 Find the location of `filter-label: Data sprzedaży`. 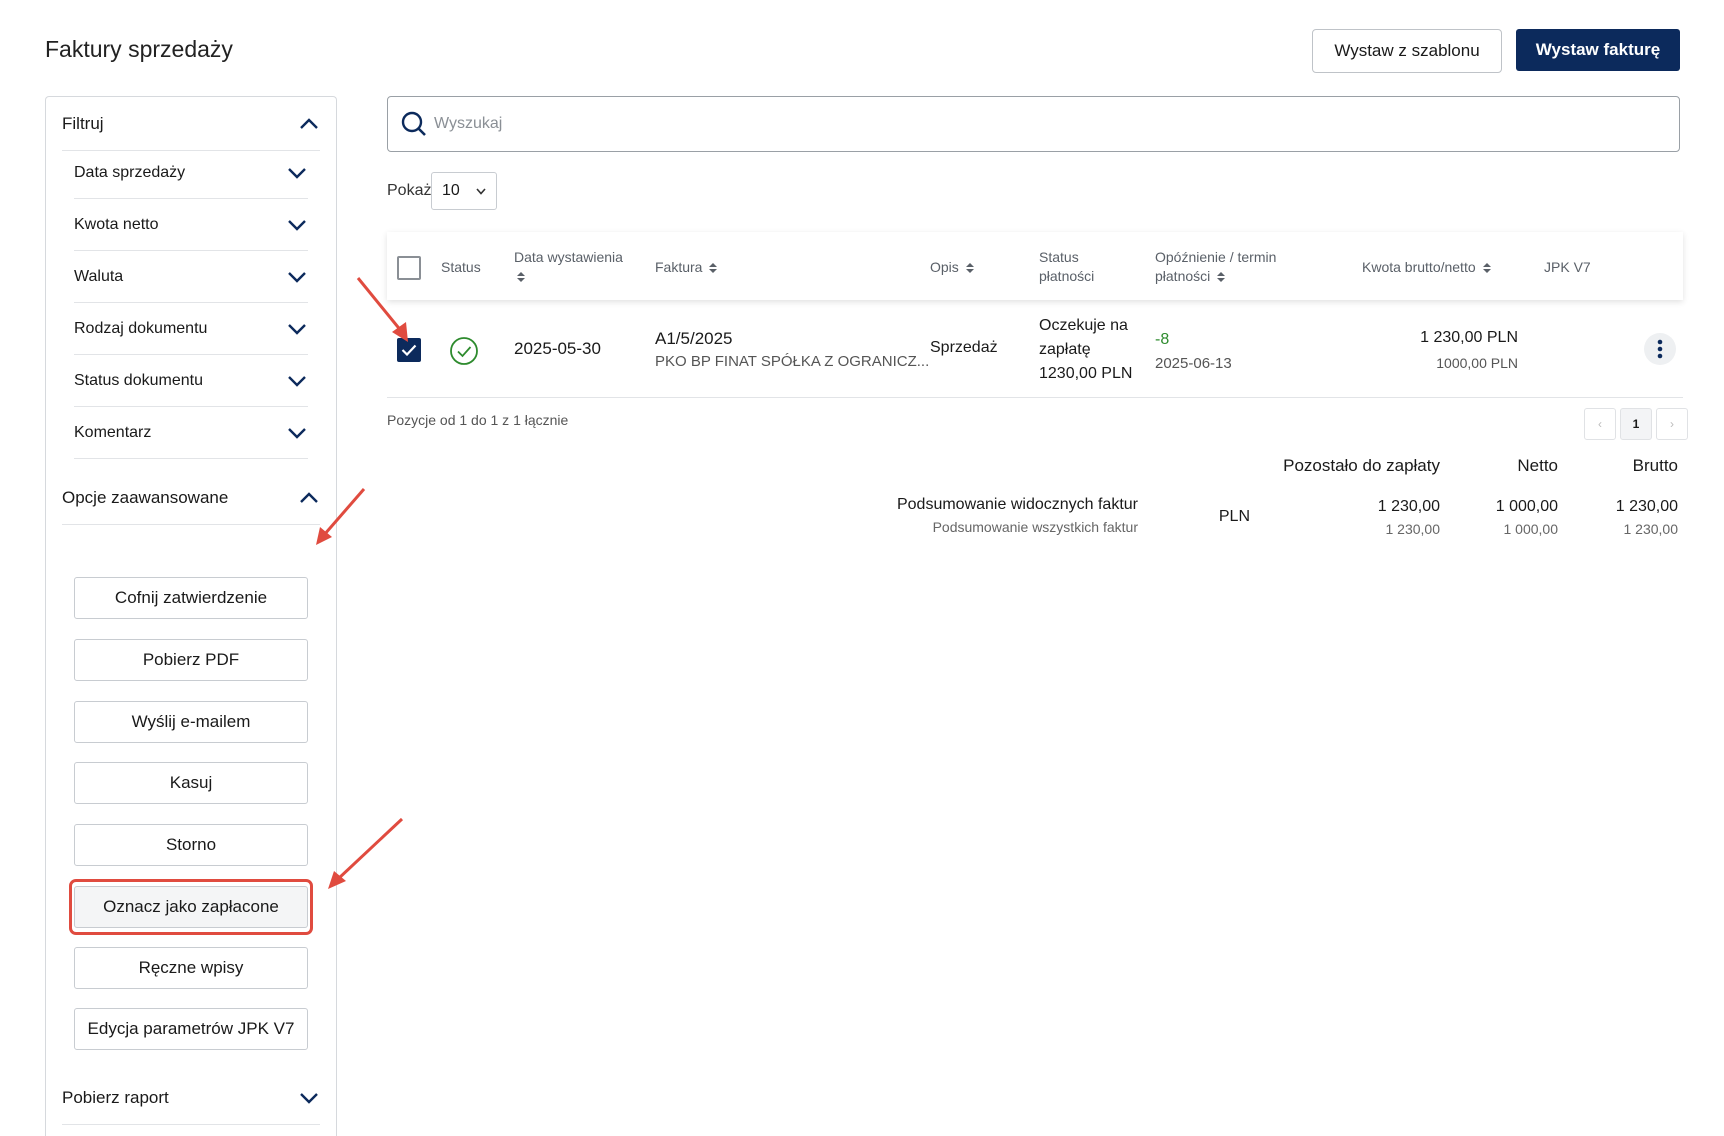

filter-label: Data sprzedaży is located at coordinates (130, 172).